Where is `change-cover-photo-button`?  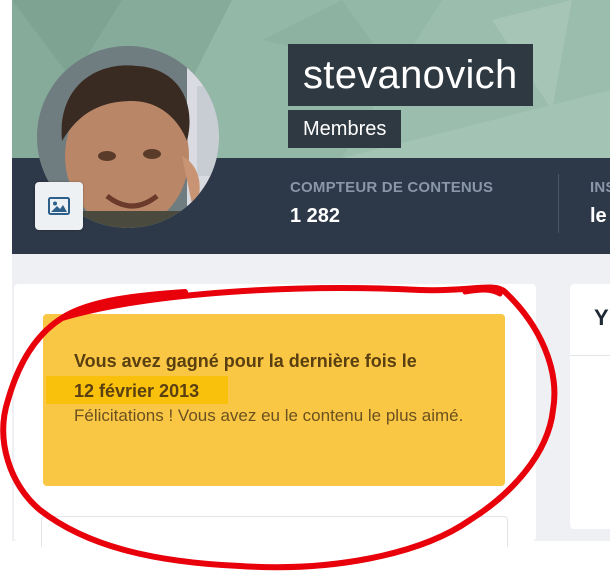
change-cover-photo-button is located at coordinates (59, 206).